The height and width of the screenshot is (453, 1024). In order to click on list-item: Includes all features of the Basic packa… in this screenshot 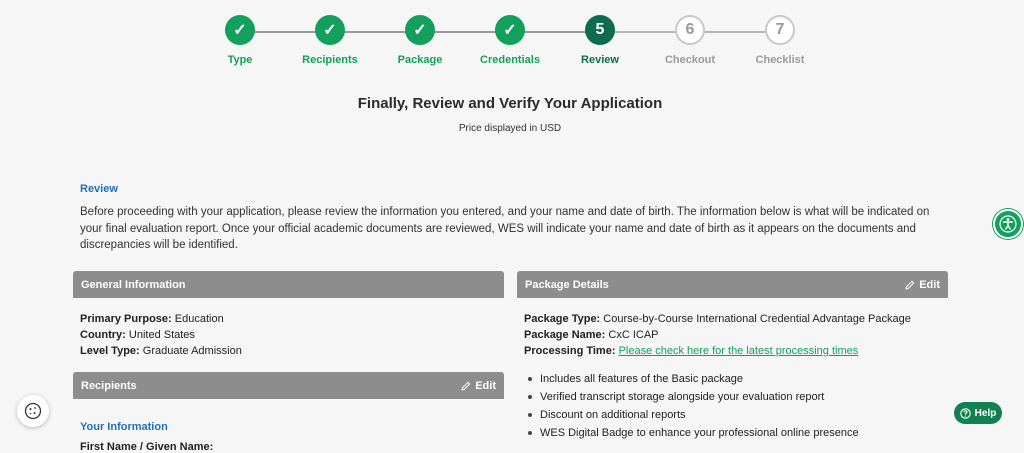, I will do `click(736, 379)`.